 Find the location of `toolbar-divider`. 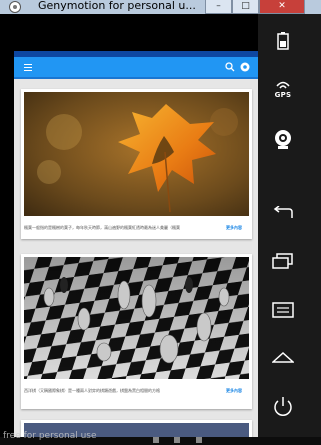

toolbar-divider is located at coordinates (136, 78).